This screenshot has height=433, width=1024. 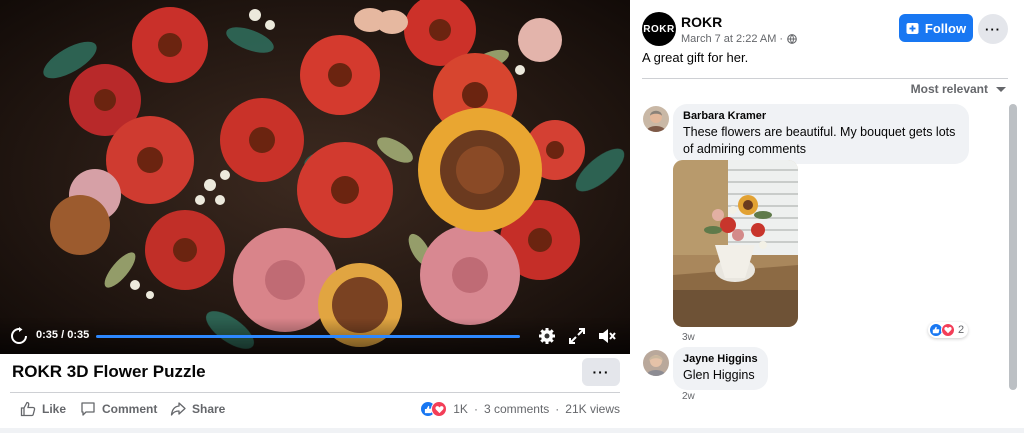 I want to click on speech-bubble-icon, so click(x=88, y=409).